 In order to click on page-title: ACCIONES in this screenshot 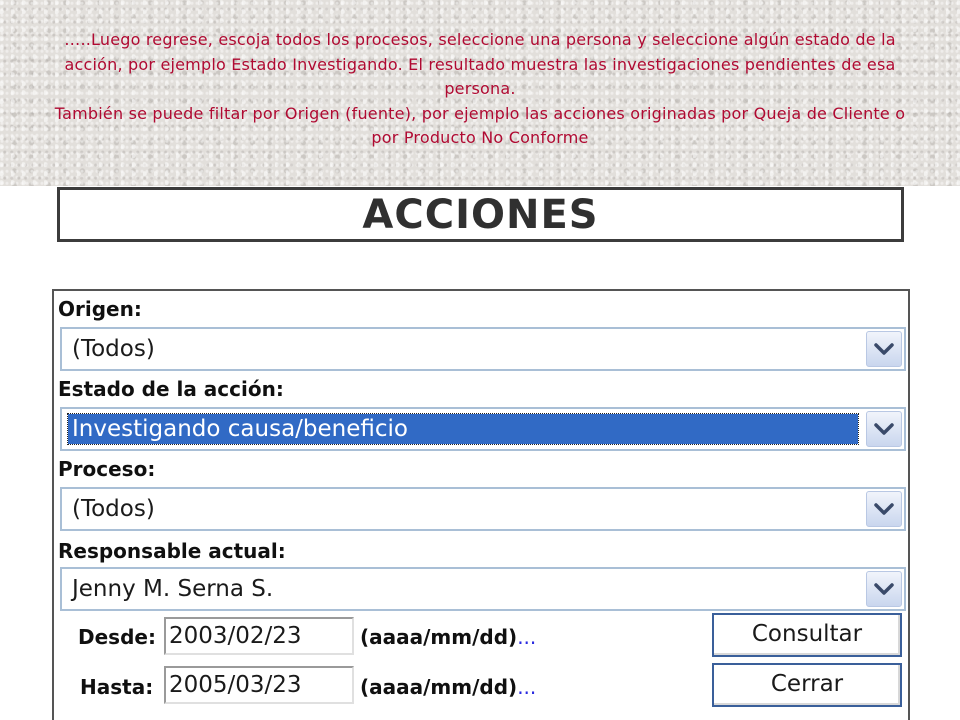, I will do `click(480, 214)`.